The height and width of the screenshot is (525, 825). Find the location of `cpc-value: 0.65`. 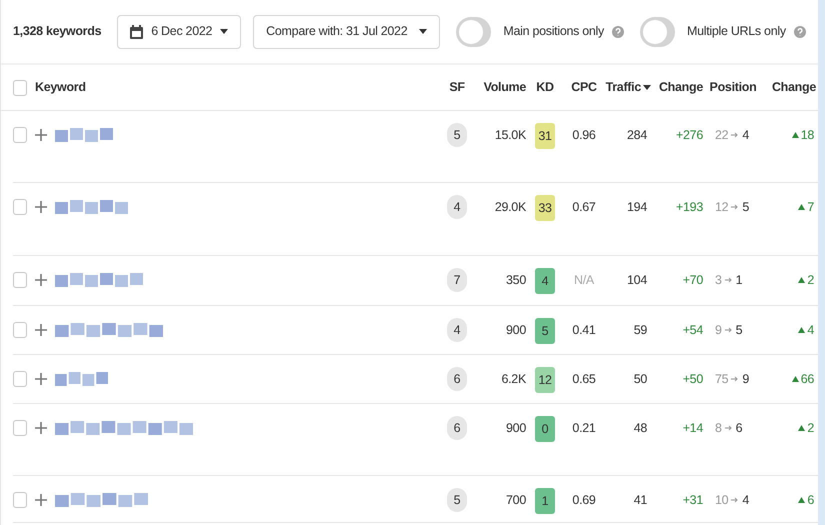

cpc-value: 0.65 is located at coordinates (584, 379).